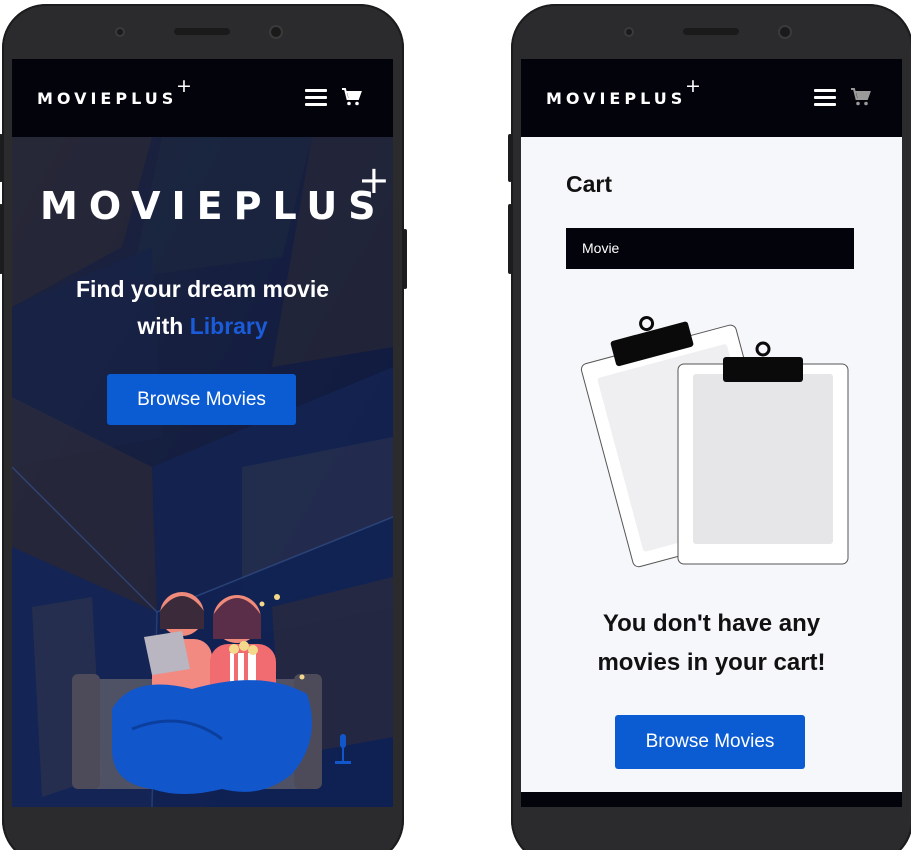 The width and height of the screenshot is (911, 850). Describe the element at coordinates (374, 180) in the screenshot. I see `hero-plus: +` at that location.